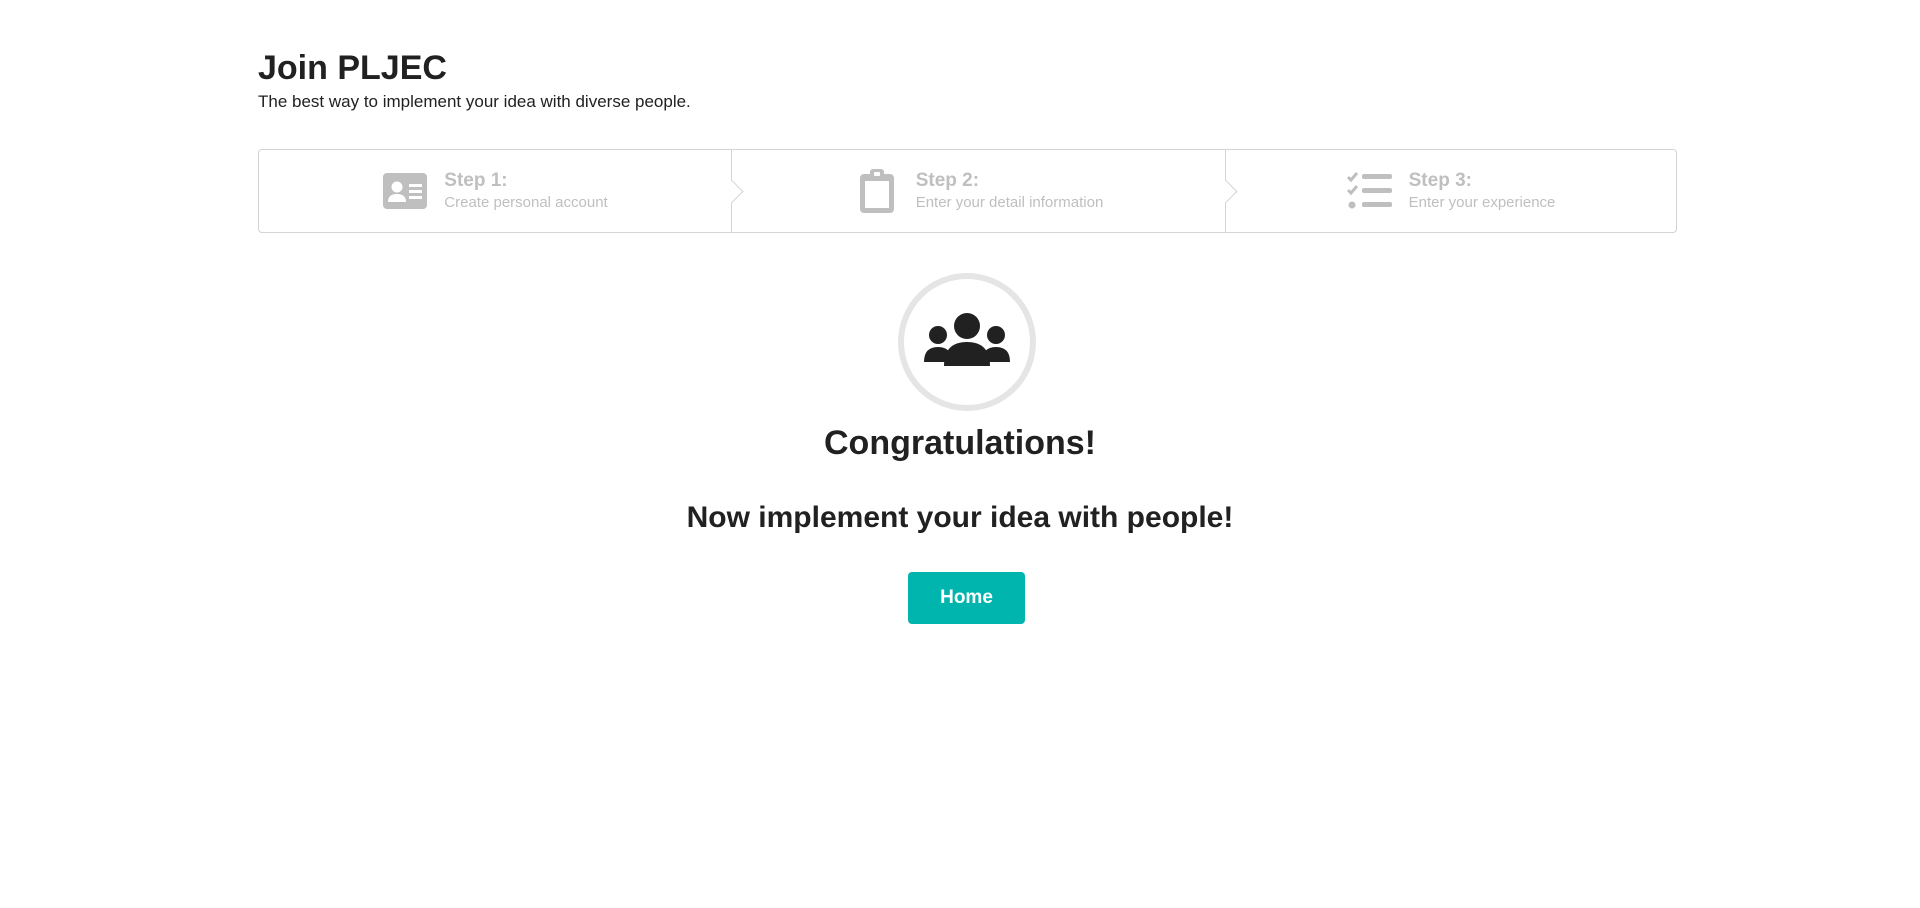 The width and height of the screenshot is (1920, 908). I want to click on step-2-description: Enter your detail information, so click(1009, 202).